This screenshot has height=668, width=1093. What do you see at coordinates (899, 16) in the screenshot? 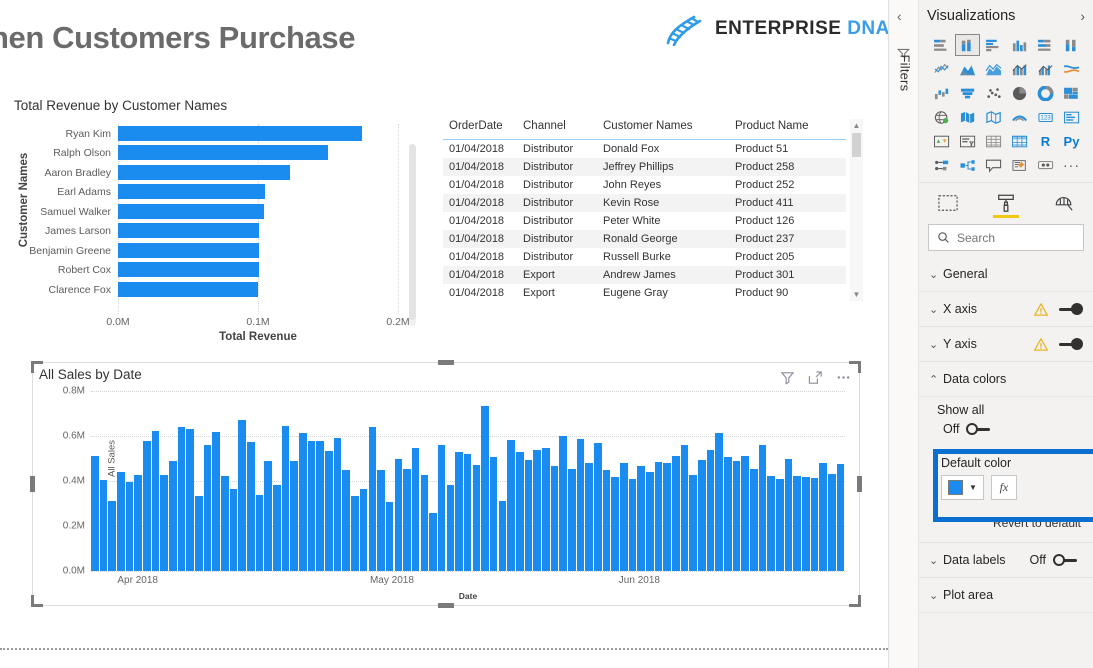
I see `collapse-panel-icon: ‹` at bounding box center [899, 16].